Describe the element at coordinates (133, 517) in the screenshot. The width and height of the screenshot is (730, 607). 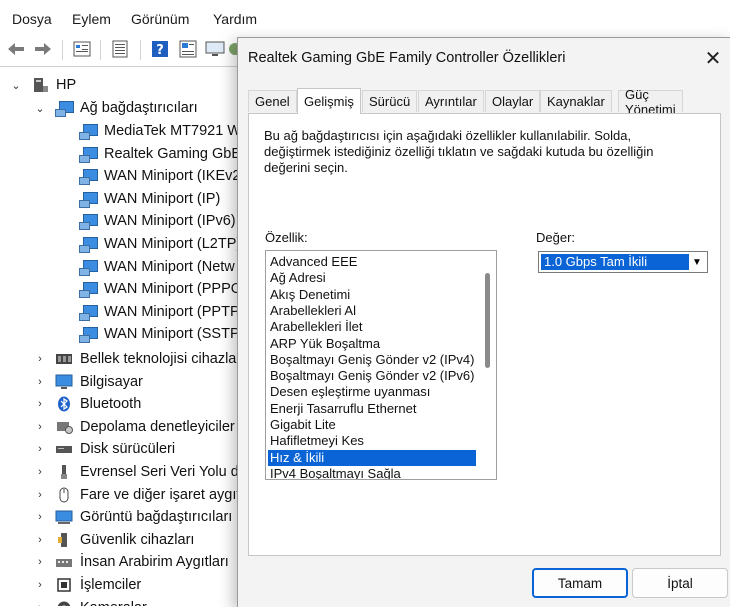
I see `tree-category: › Görüntü bağdaştırıcıları` at that location.